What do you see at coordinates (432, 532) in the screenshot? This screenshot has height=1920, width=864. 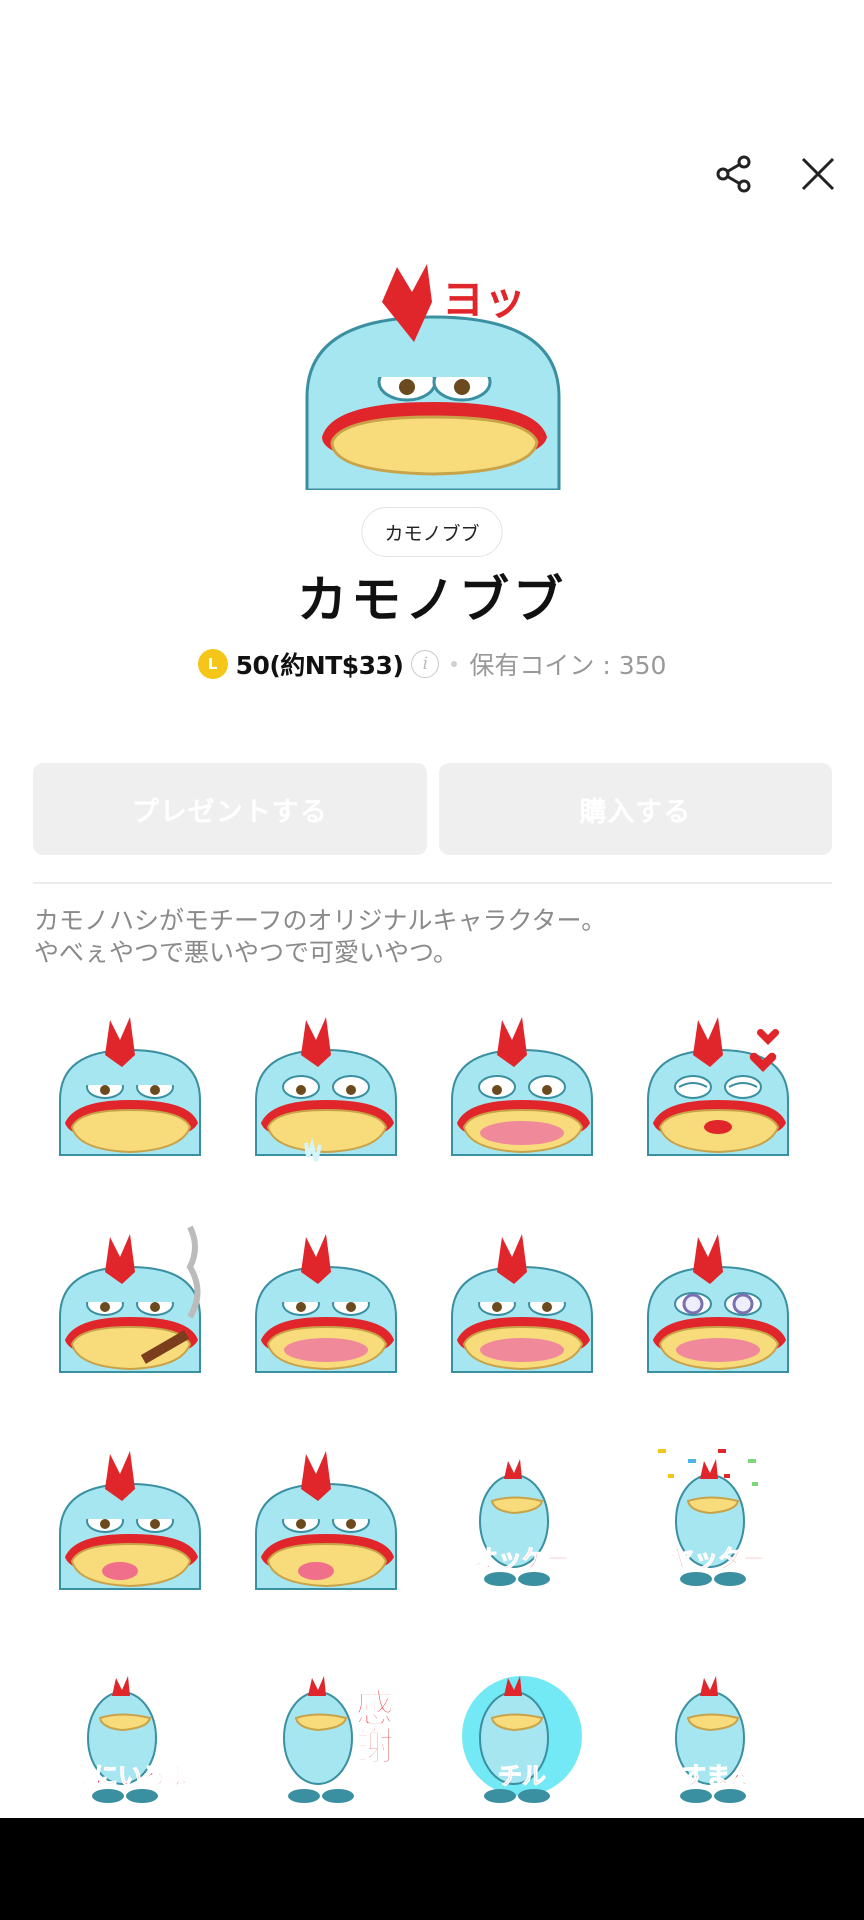 I see `author-chip: カモノブブ` at bounding box center [432, 532].